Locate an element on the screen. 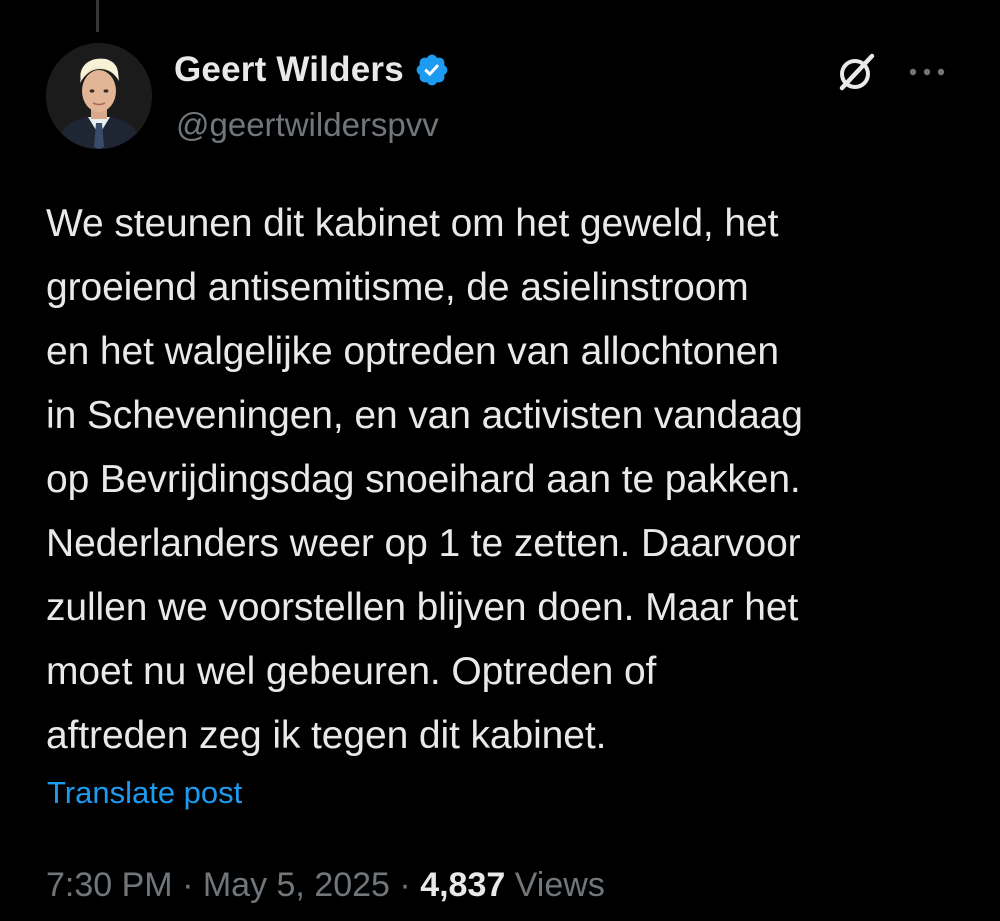  grok-icon is located at coordinates (856, 72).